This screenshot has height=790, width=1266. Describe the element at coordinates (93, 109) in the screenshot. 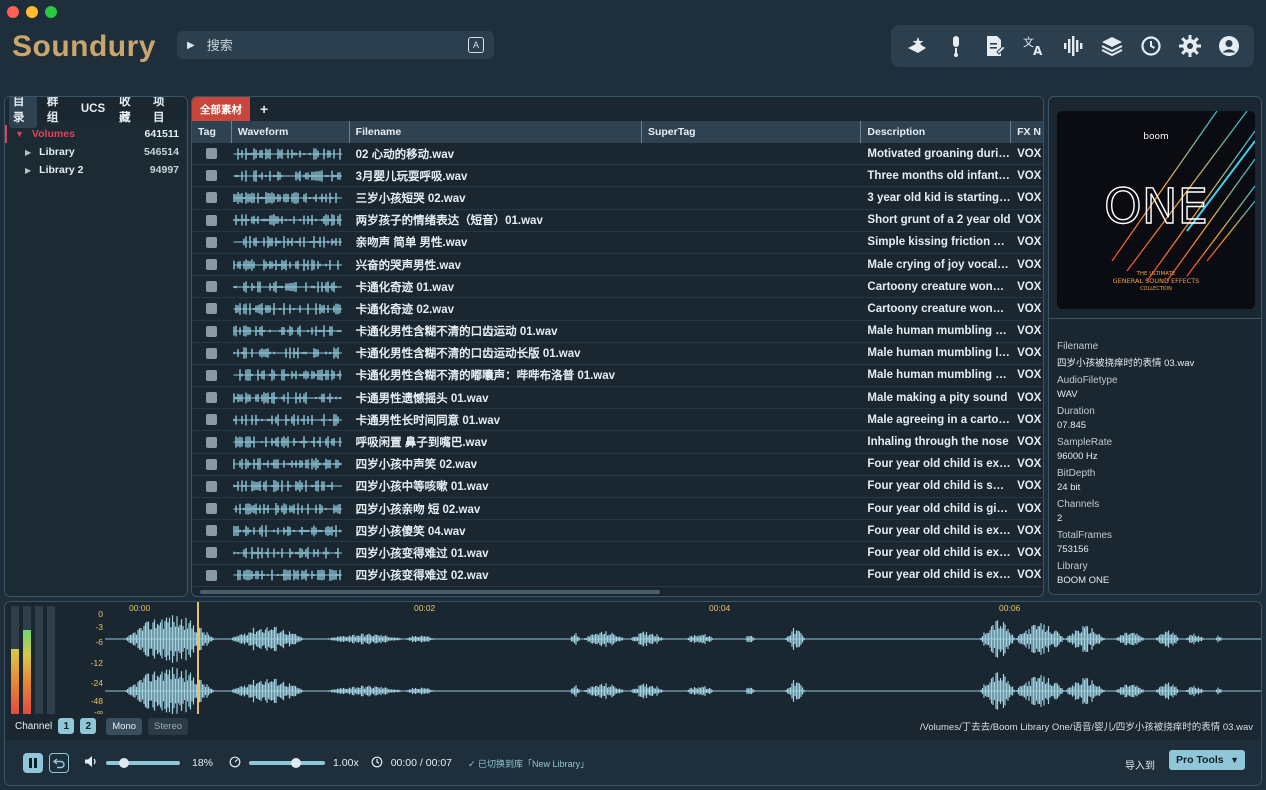

I see `tab-ucs: UCS` at that location.